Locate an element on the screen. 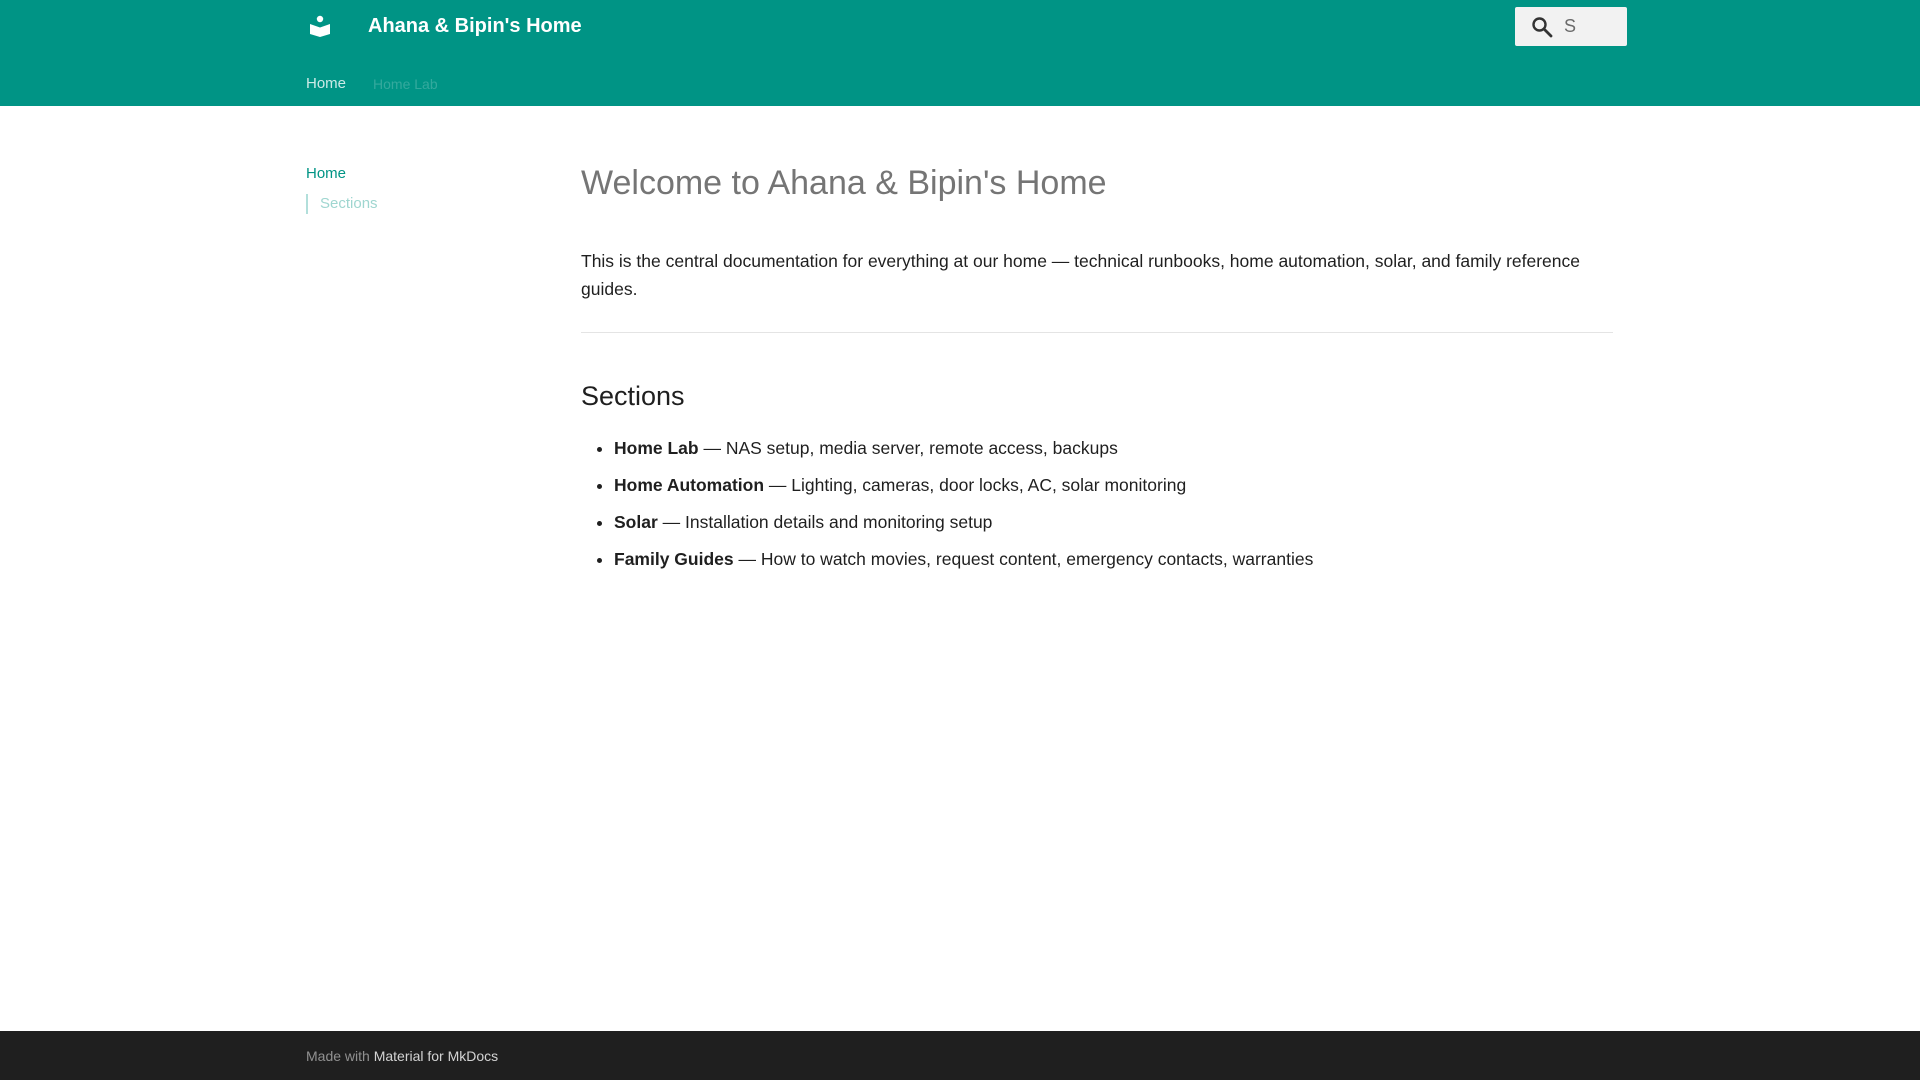 This screenshot has width=1920, height=1080. page-title: Welcome to Ahana & Bipin's Home is located at coordinates (844, 183).